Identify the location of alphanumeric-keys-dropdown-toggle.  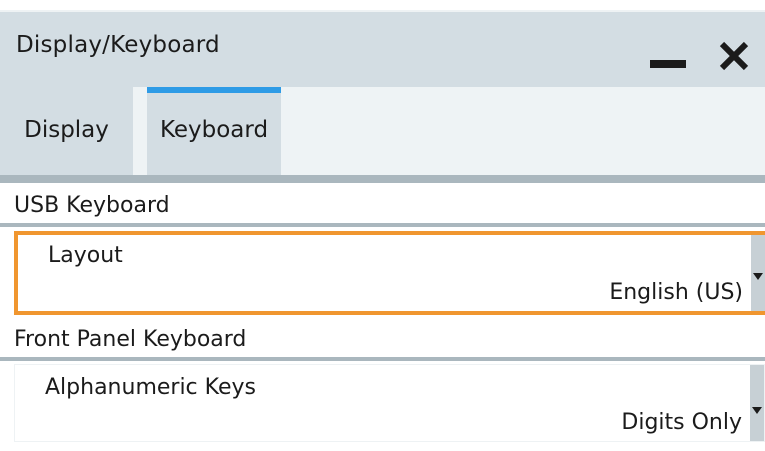
(757, 403).